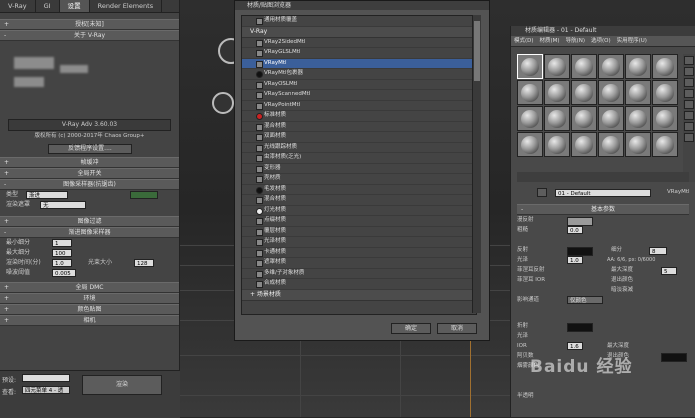 The width and height of the screenshot is (695, 418). What do you see at coordinates (18, 6) in the screenshot?
I see `tab-vray: V-Ray` at bounding box center [18, 6].